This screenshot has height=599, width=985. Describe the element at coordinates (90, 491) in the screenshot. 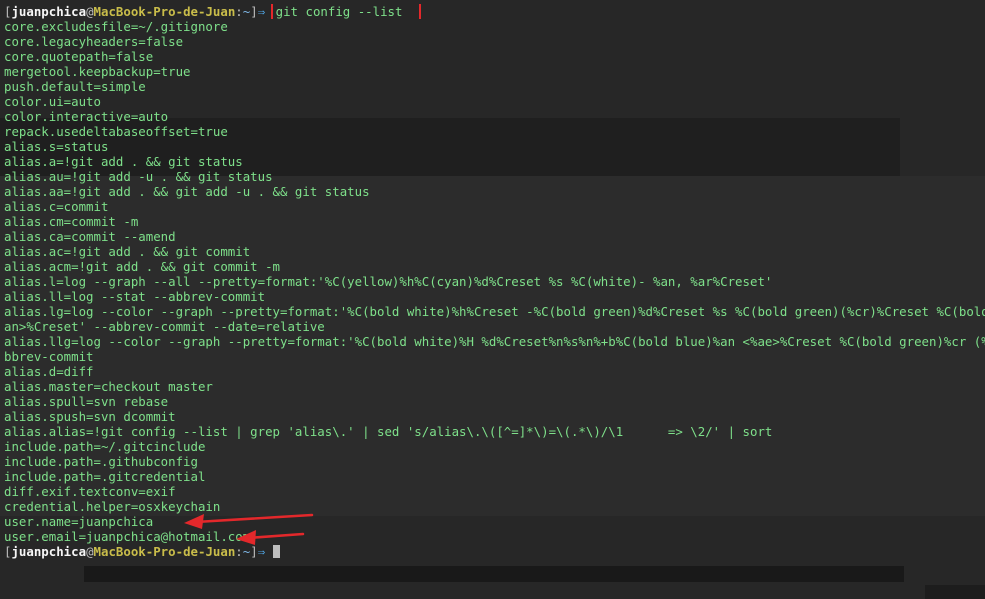

I see `output-line: diff.exif.textconv=exif` at that location.